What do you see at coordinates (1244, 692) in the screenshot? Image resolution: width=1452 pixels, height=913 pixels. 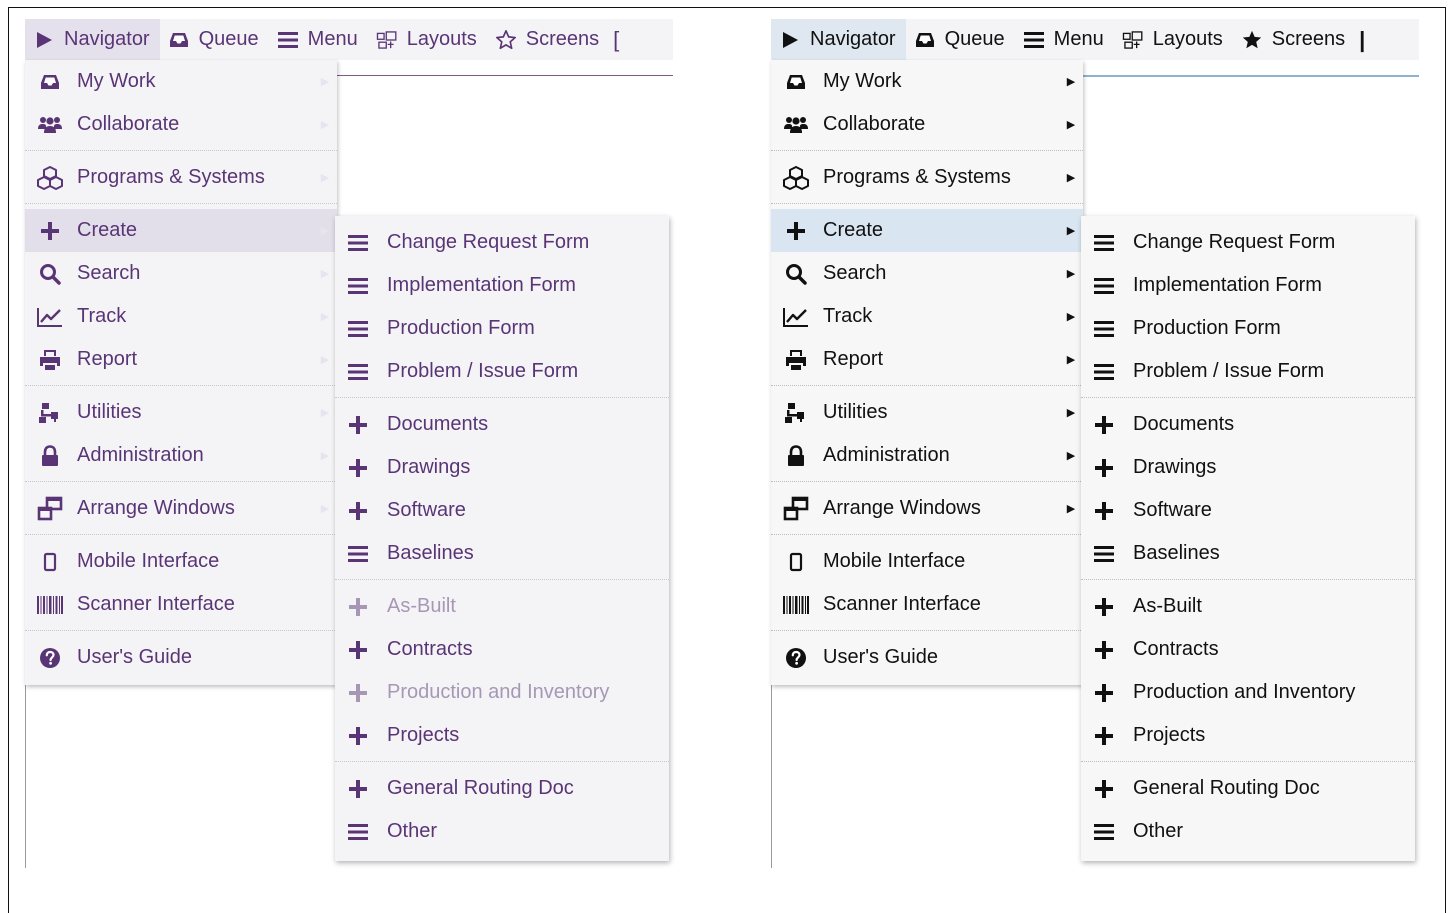 I see `submenu-item-label: Production and Inventory` at bounding box center [1244, 692].